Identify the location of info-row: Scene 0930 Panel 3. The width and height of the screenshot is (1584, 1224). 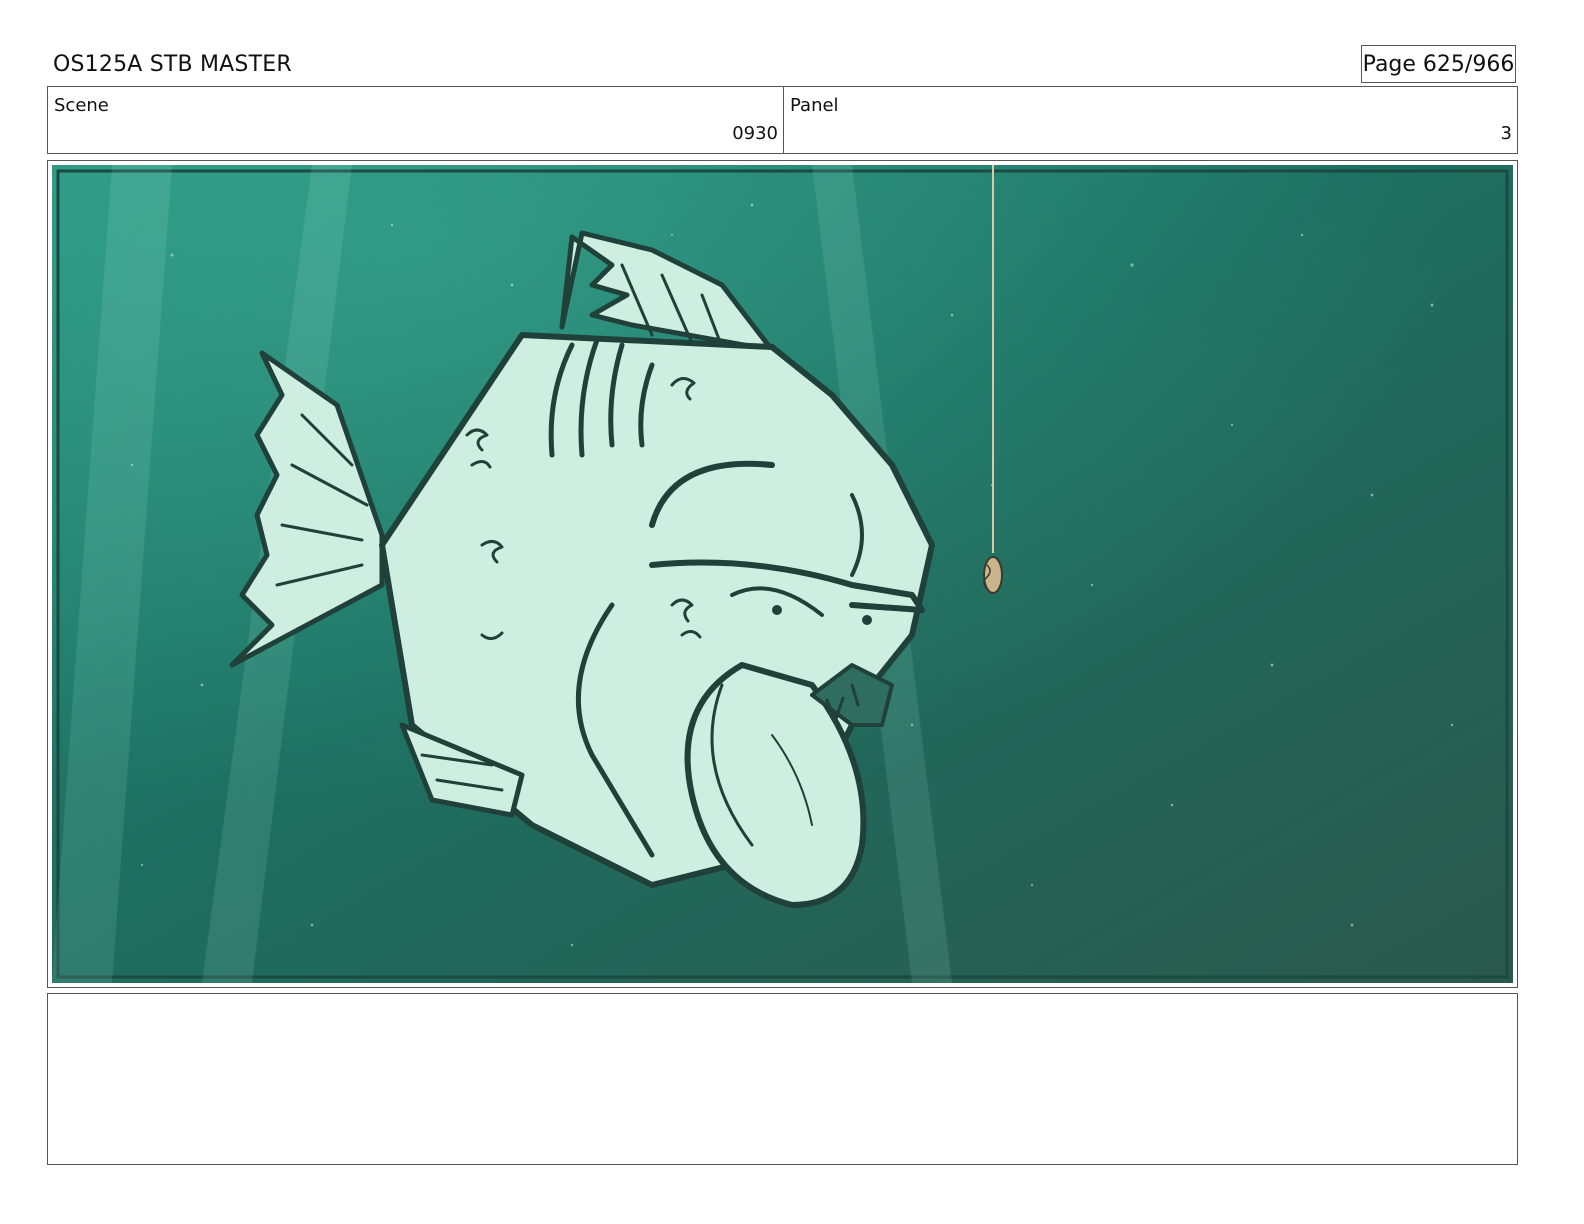
(782, 120).